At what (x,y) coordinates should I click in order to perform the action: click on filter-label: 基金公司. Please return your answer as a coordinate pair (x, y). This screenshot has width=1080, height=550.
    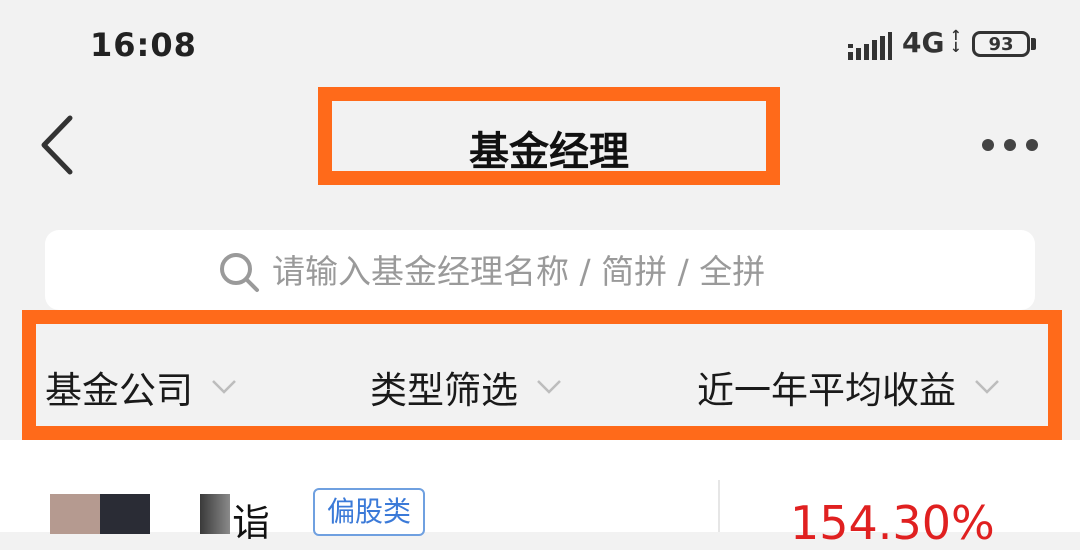
    Looking at the image, I should click on (119, 390).